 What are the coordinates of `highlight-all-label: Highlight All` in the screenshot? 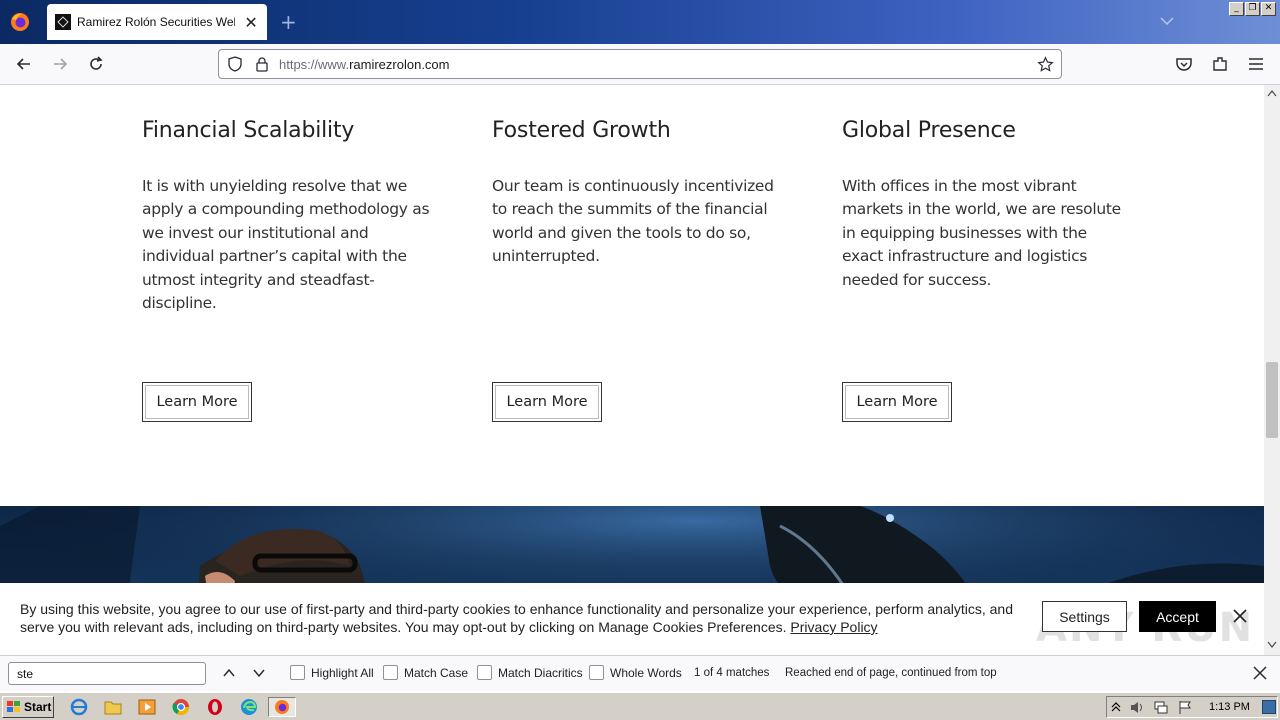 It's located at (342, 672).